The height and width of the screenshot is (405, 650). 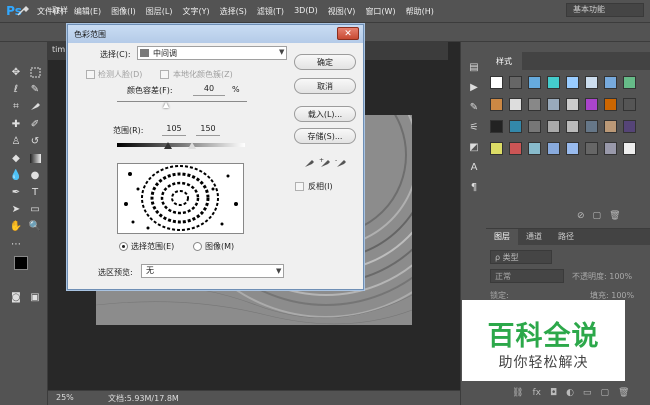 What do you see at coordinates (306, 11) in the screenshot?
I see `menu-3d: 3D(D)` at bounding box center [306, 11].